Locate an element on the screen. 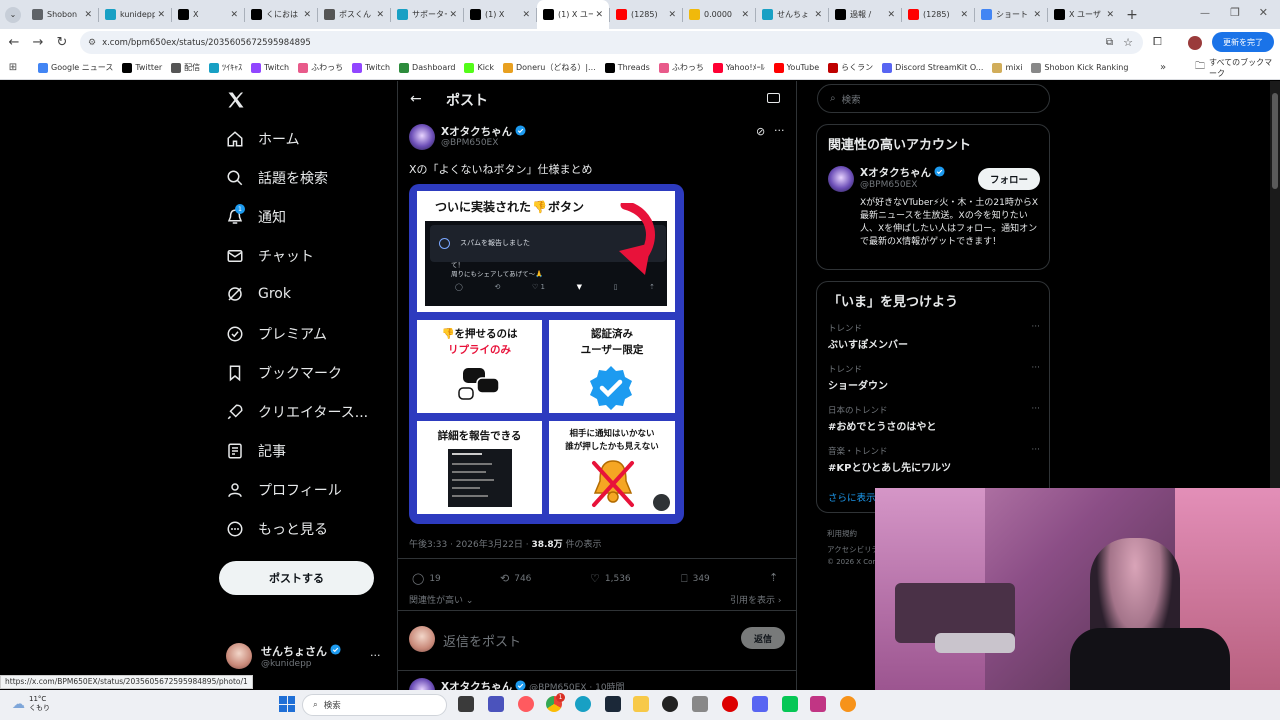 The image size is (1280, 720). search-box: ⌕ 検索 is located at coordinates (933, 98).